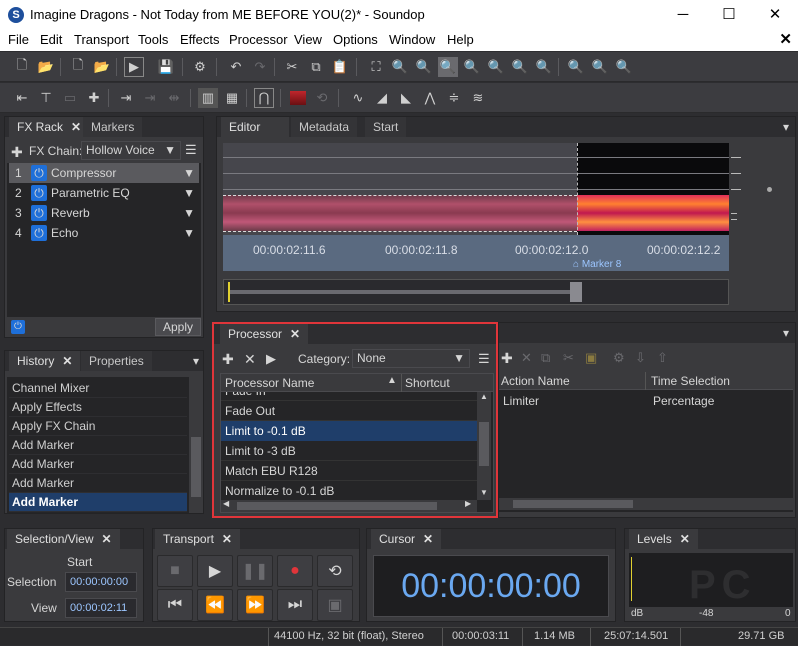  What do you see at coordinates (324, 127) in the screenshot?
I see `tab-metadata: Metadata` at bounding box center [324, 127].